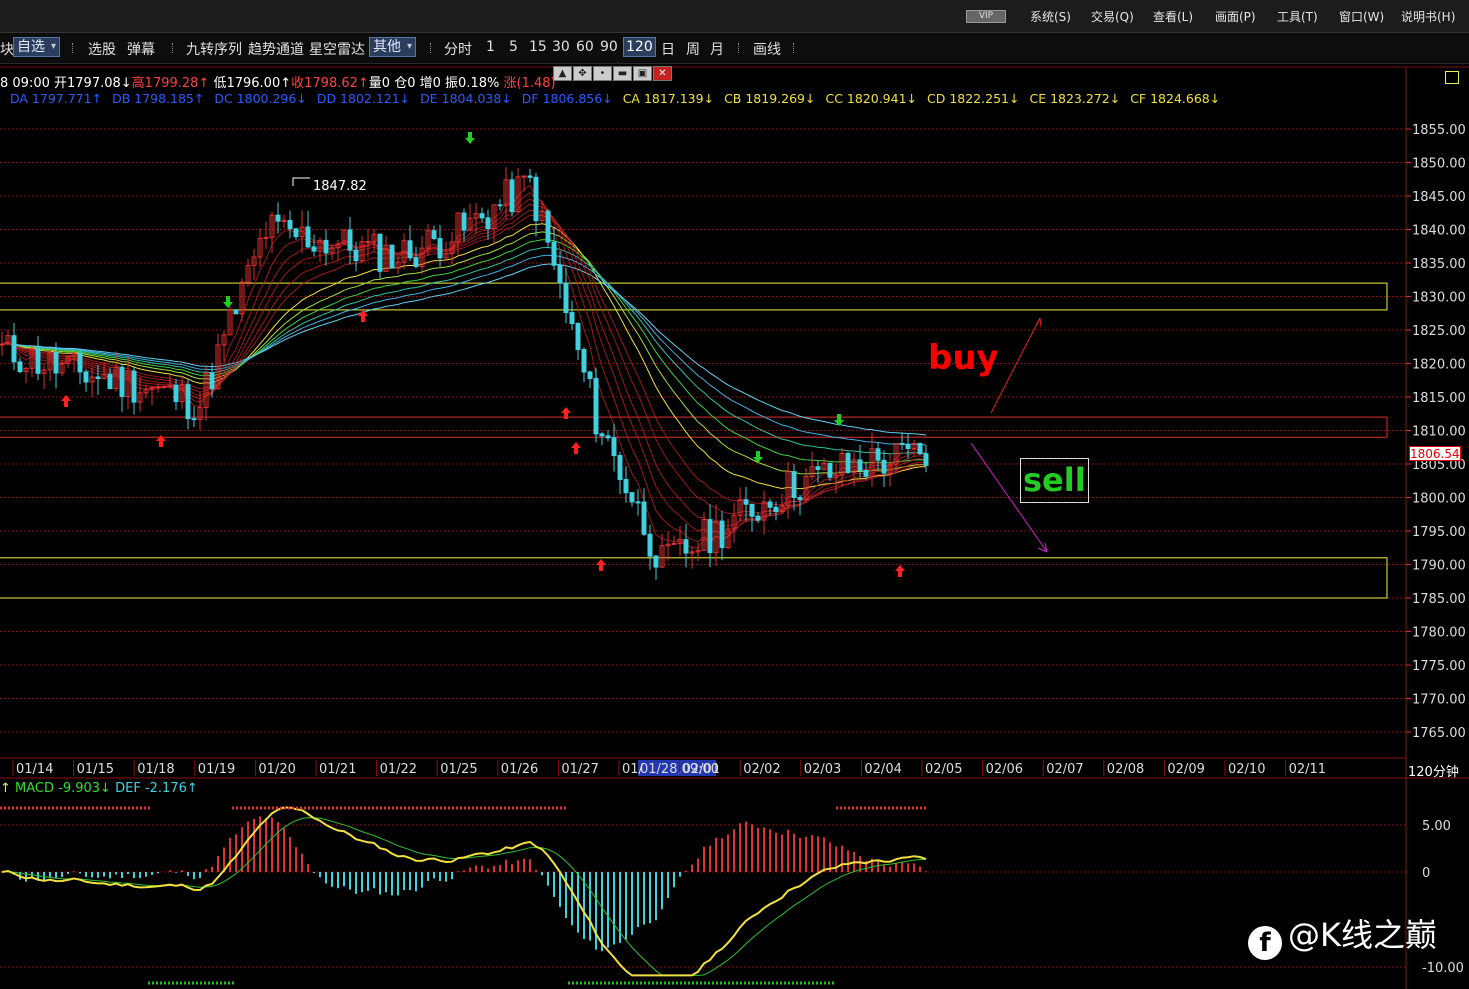 Image resolution: width=1469 pixels, height=989 pixels. I want to click on price-tick-label: 1835.00, so click(1439, 264).